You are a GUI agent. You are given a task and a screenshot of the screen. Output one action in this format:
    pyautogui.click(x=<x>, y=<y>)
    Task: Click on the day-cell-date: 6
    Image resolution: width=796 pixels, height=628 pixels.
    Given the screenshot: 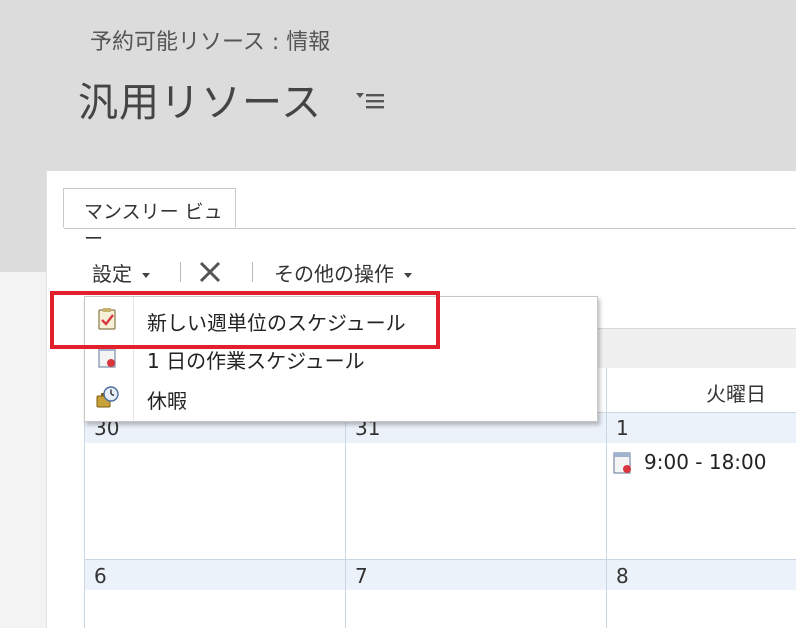 What is the action you would take?
    pyautogui.click(x=100, y=576)
    